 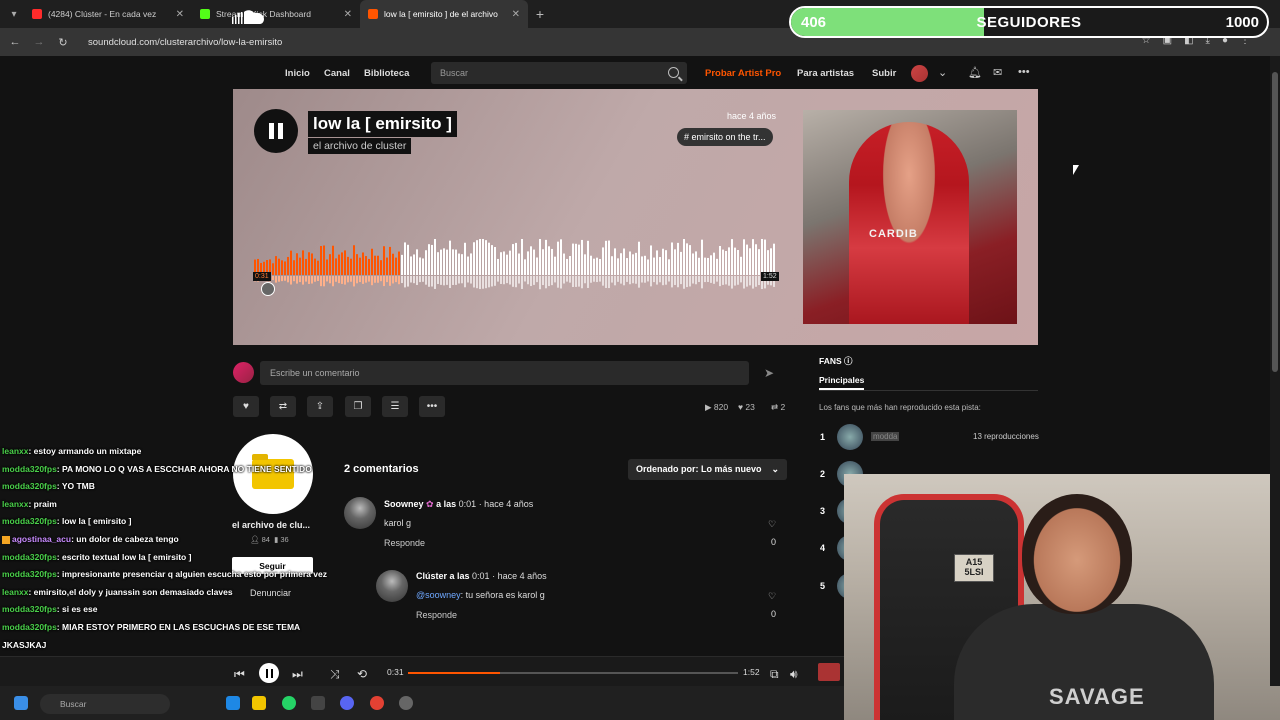 What do you see at coordinates (406, 703) in the screenshot?
I see `obs-icon` at bounding box center [406, 703].